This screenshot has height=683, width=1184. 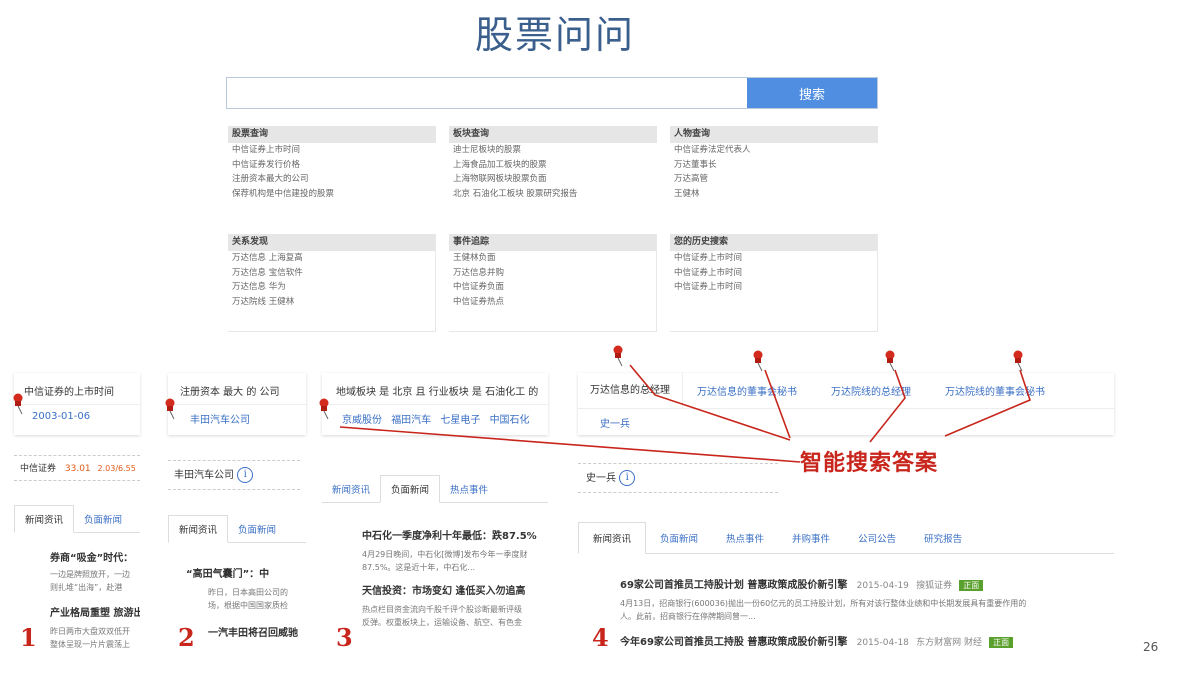 What do you see at coordinates (869, 463) in the screenshot?
I see `annotation-label: 智能搜索答案` at bounding box center [869, 463].